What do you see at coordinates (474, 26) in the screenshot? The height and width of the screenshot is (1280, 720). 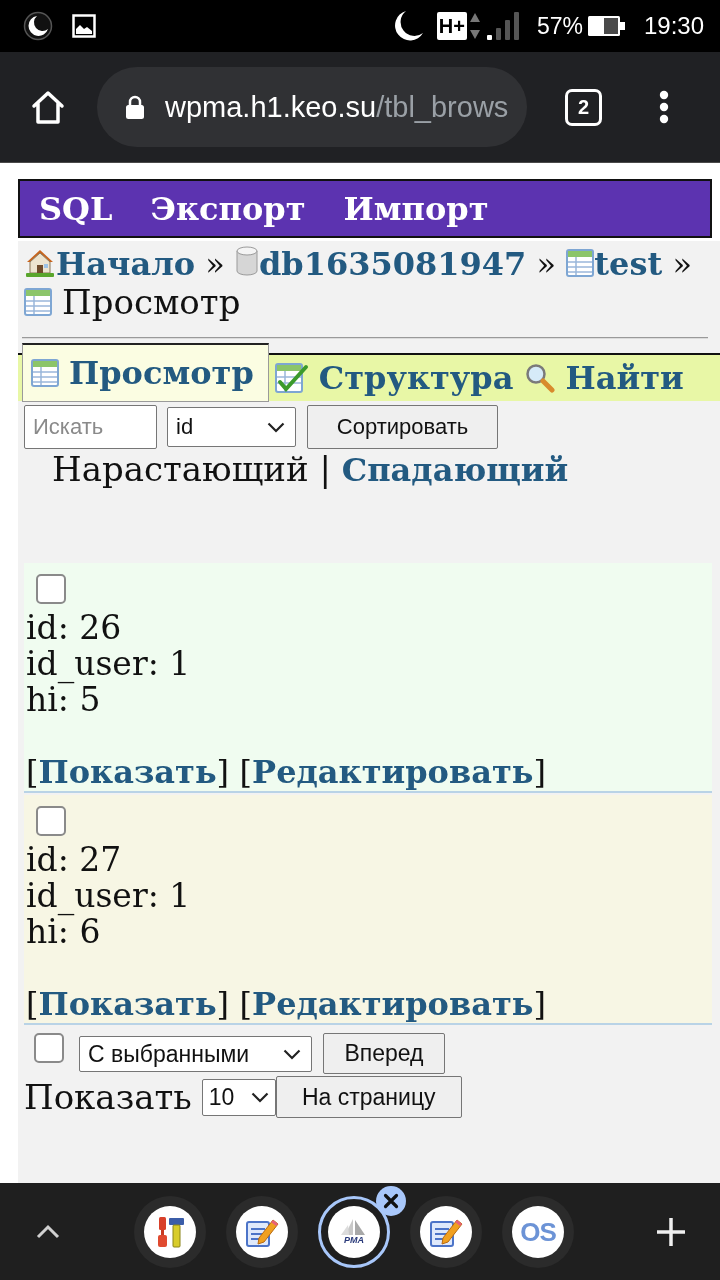 I see `data-arrows-icon` at bounding box center [474, 26].